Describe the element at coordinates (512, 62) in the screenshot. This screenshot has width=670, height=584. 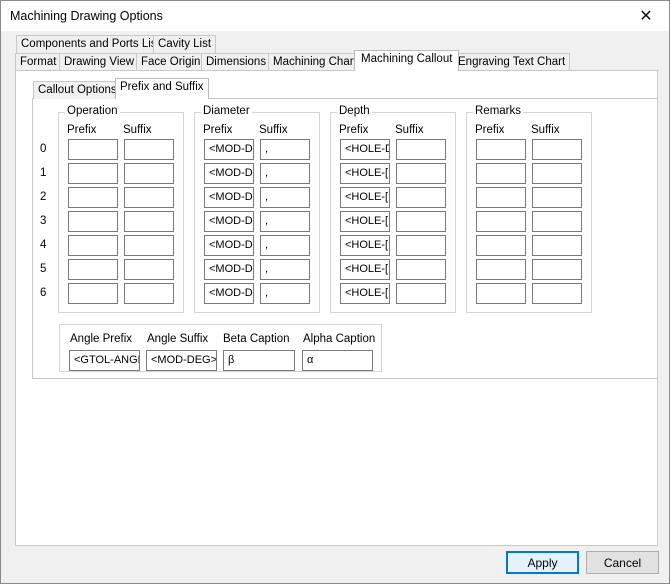
I see `tab-engraving-text-chart: Engraving Text Chart` at that location.